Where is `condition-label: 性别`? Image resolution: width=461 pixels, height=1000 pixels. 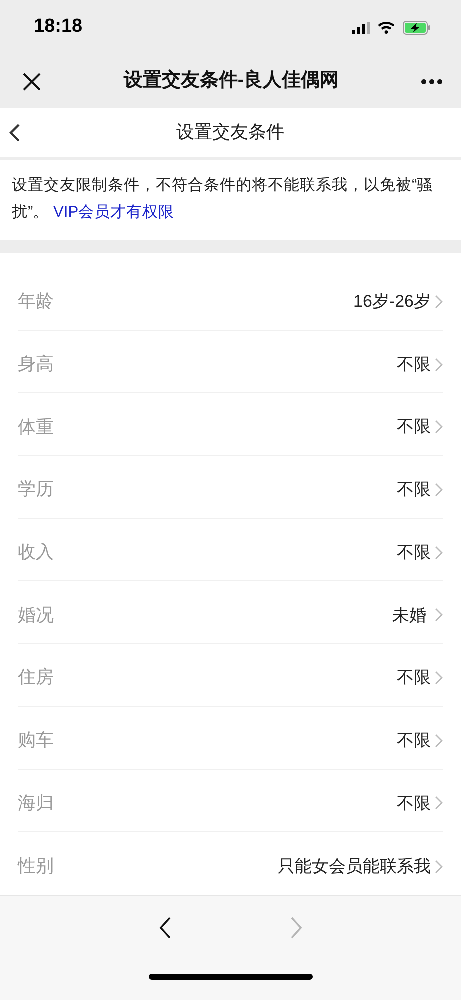
condition-label: 性别 is located at coordinates (36, 866).